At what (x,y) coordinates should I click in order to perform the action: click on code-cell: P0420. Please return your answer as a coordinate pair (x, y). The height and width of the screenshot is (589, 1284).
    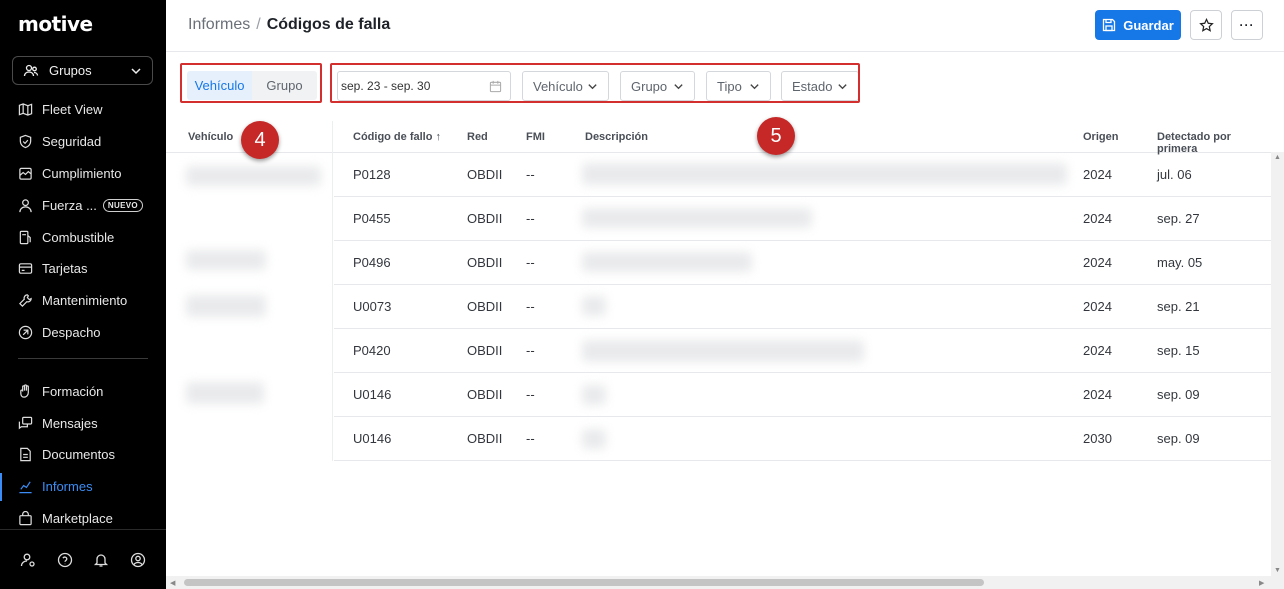
    Looking at the image, I should click on (372, 350).